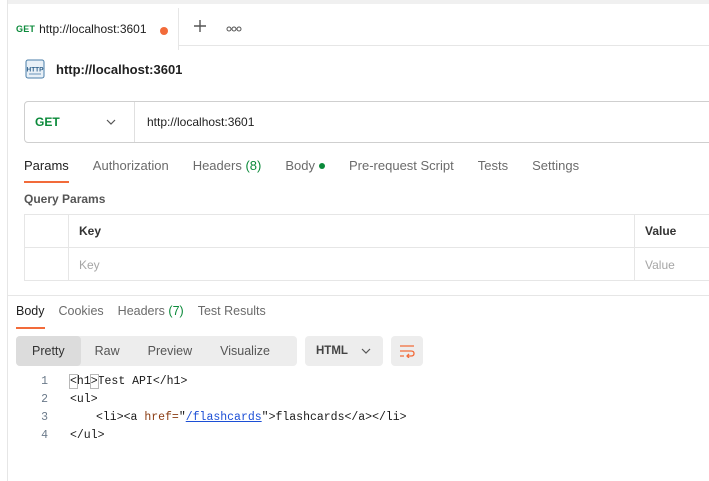 Image resolution: width=709 pixels, height=481 pixels. I want to click on code-token: >flashcards</a></li>, so click(337, 417).